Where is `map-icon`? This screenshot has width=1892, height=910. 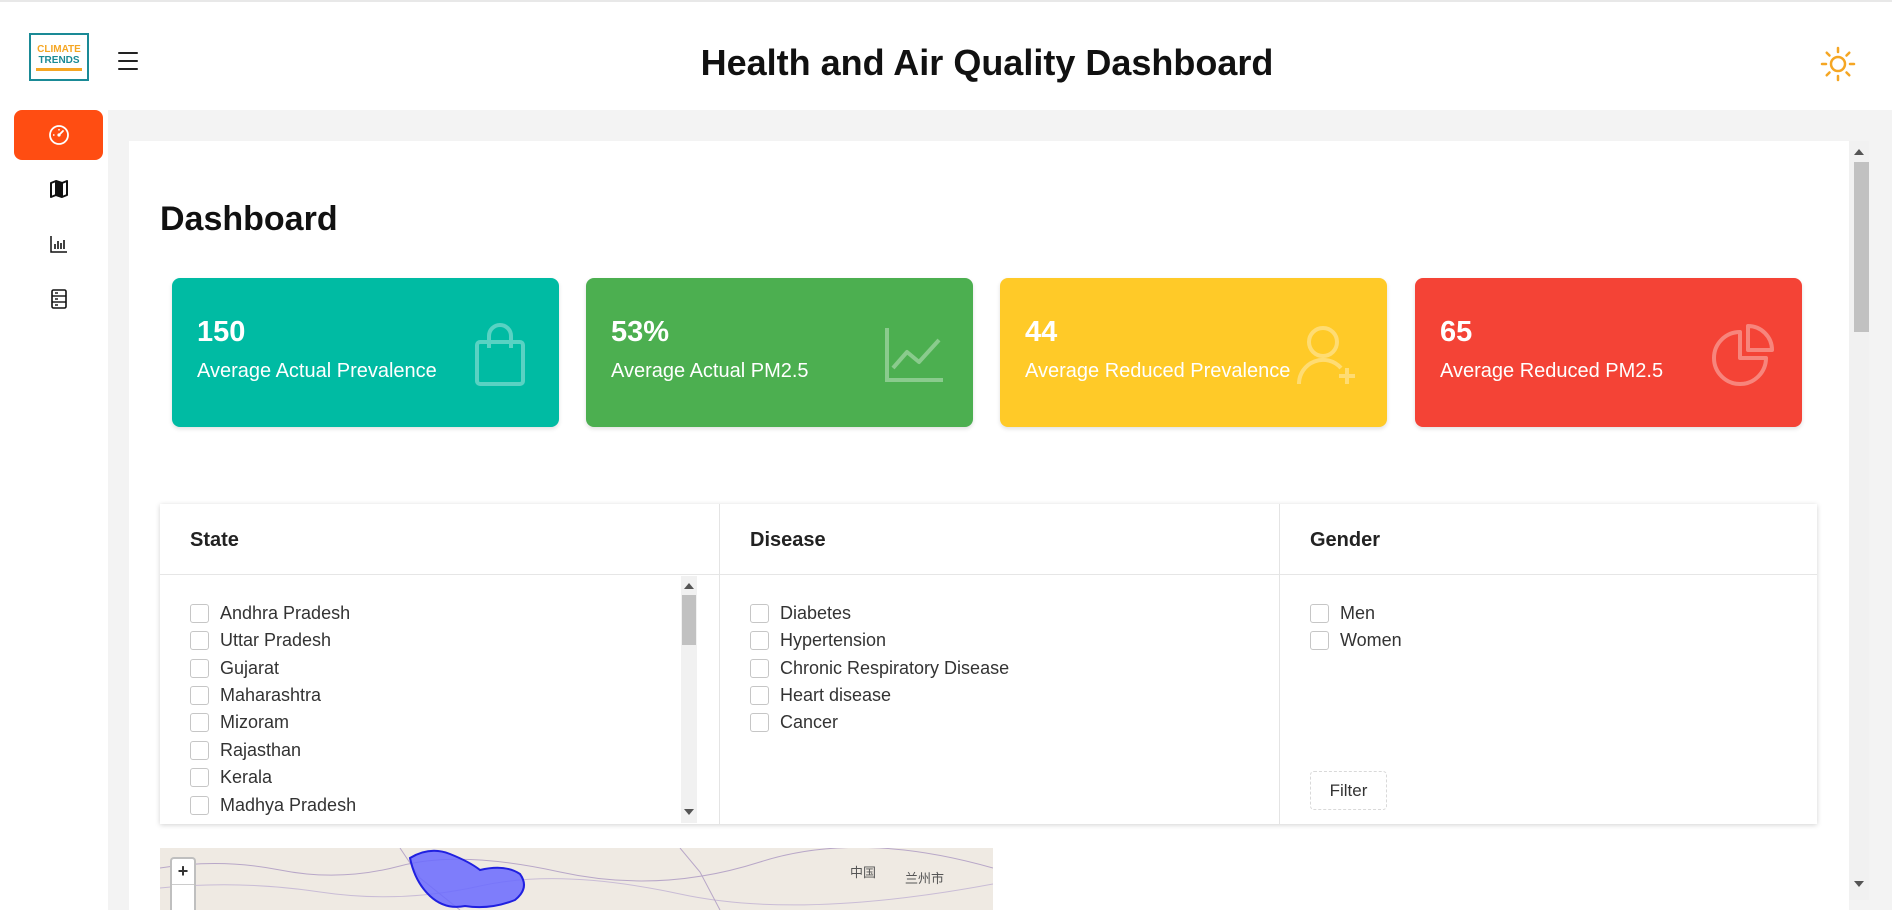
map-icon is located at coordinates (58, 189).